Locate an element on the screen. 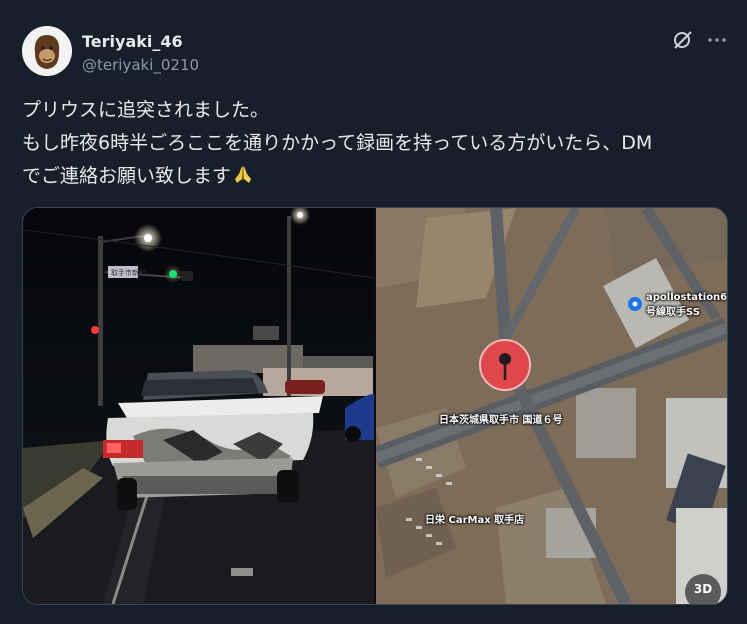 The image size is (747, 624). tweet-line-1: プリウスに追突されました。 is located at coordinates (146, 110).